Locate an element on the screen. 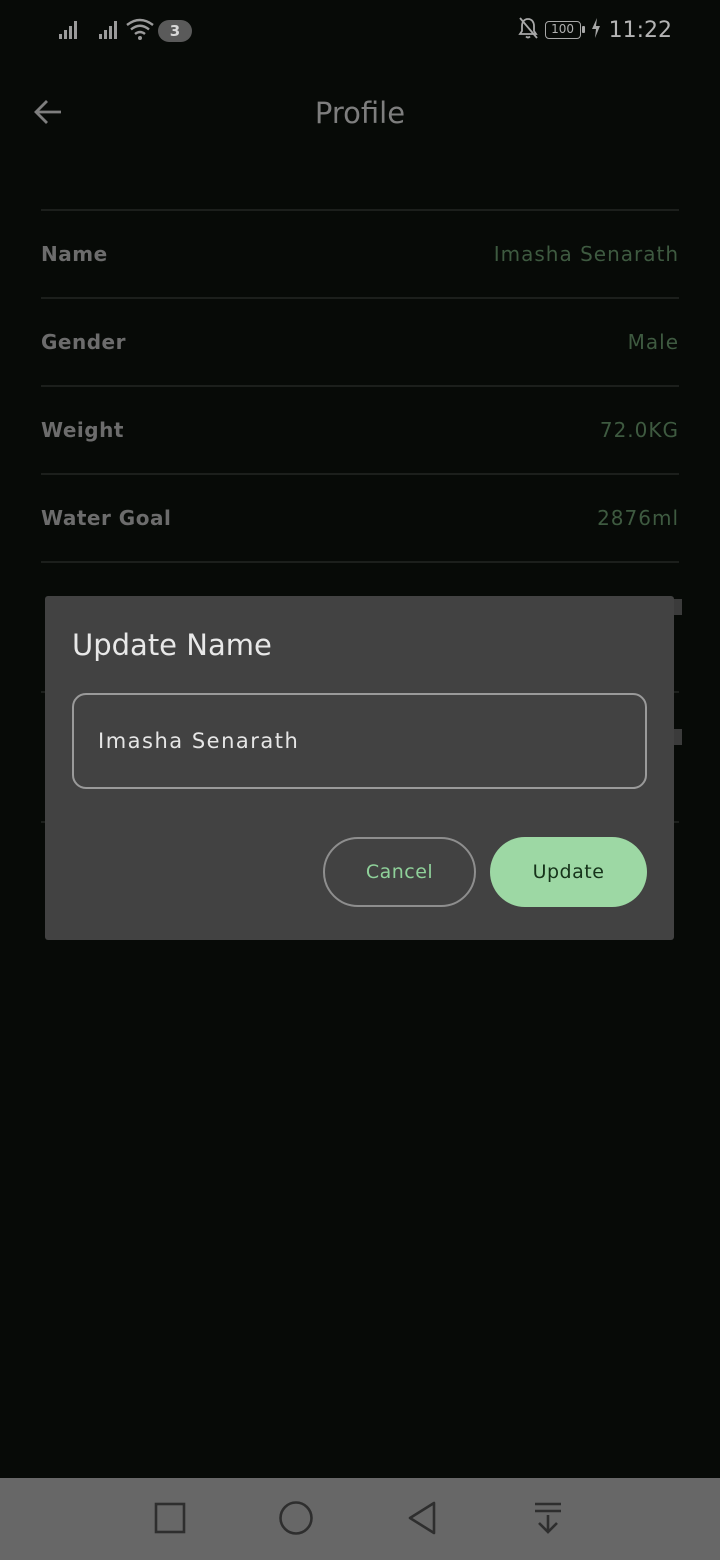 This screenshot has width=720, height=1560. charging-icon is located at coordinates (596, 30).